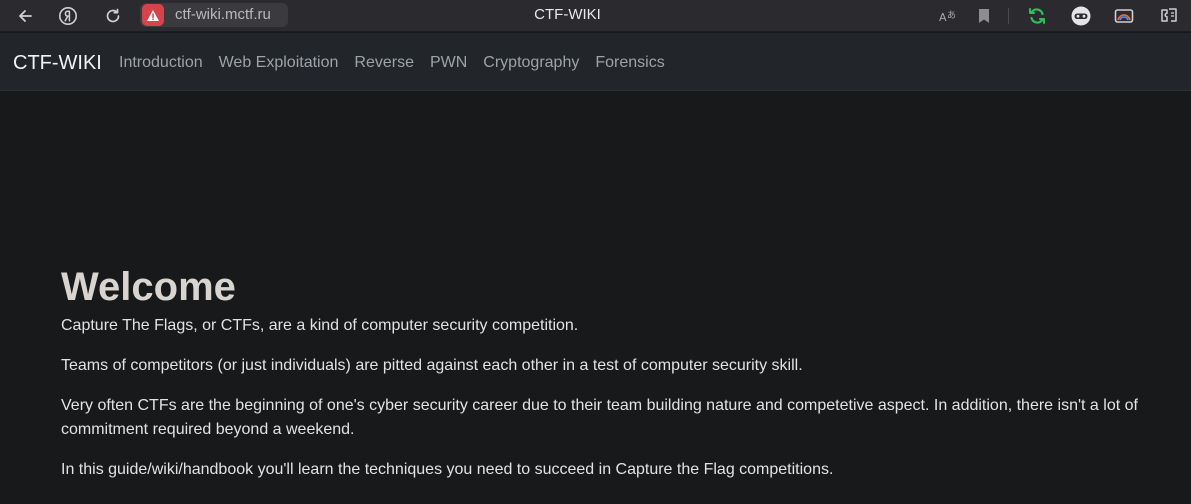  What do you see at coordinates (984, 16) in the screenshot?
I see `bookmark-icon` at bounding box center [984, 16].